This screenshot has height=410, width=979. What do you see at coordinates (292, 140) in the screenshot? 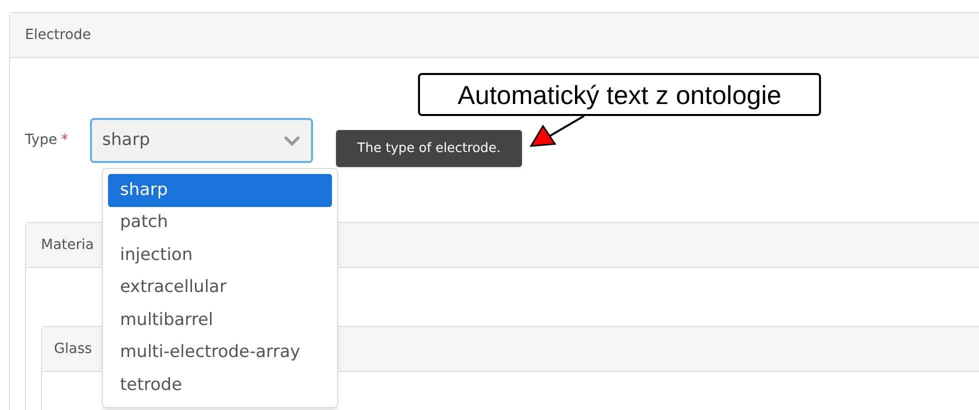
I see `chevron-down-icon` at bounding box center [292, 140].